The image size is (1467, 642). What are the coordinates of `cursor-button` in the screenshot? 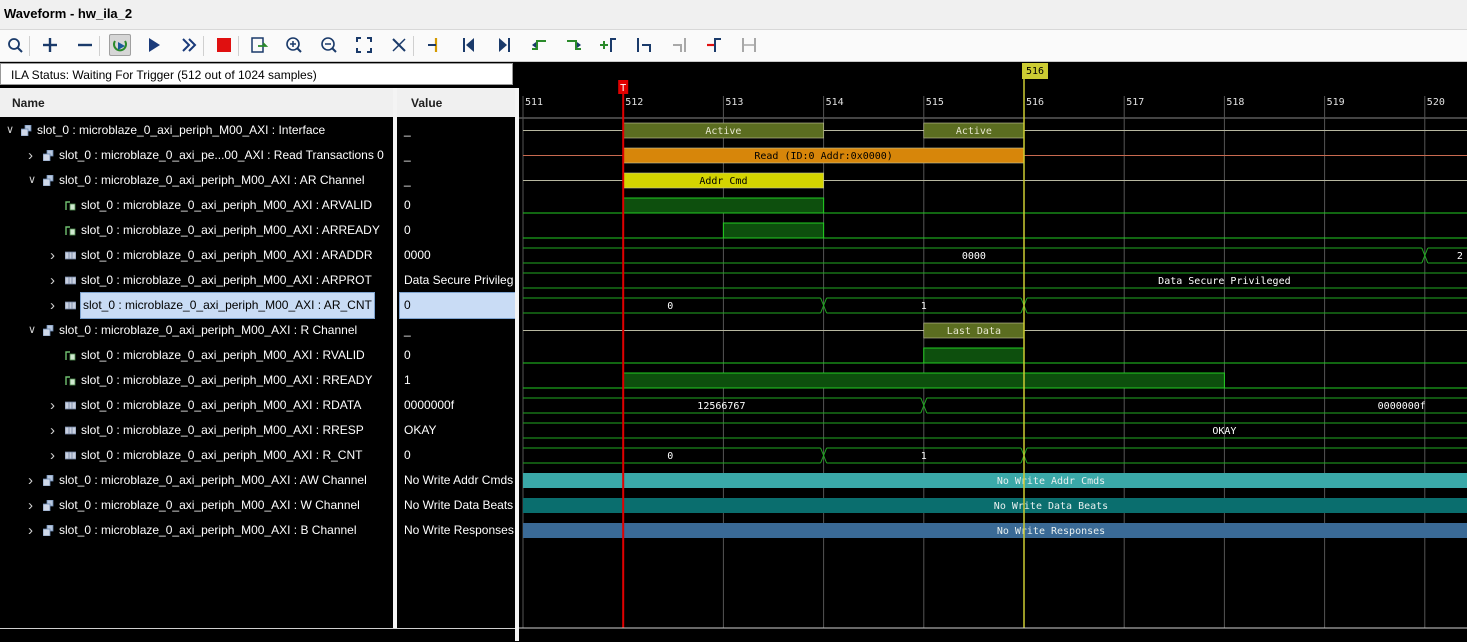 It's located at (399, 45).